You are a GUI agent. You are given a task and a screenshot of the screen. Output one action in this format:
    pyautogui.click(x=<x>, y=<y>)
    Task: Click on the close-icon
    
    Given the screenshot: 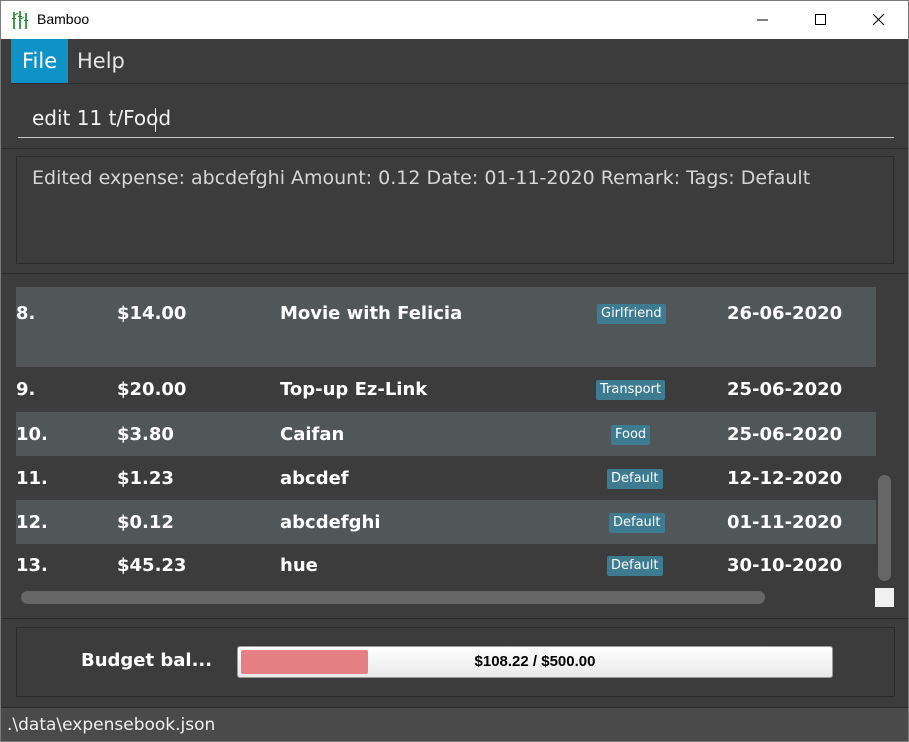 What is the action you would take?
    pyautogui.click(x=879, y=20)
    